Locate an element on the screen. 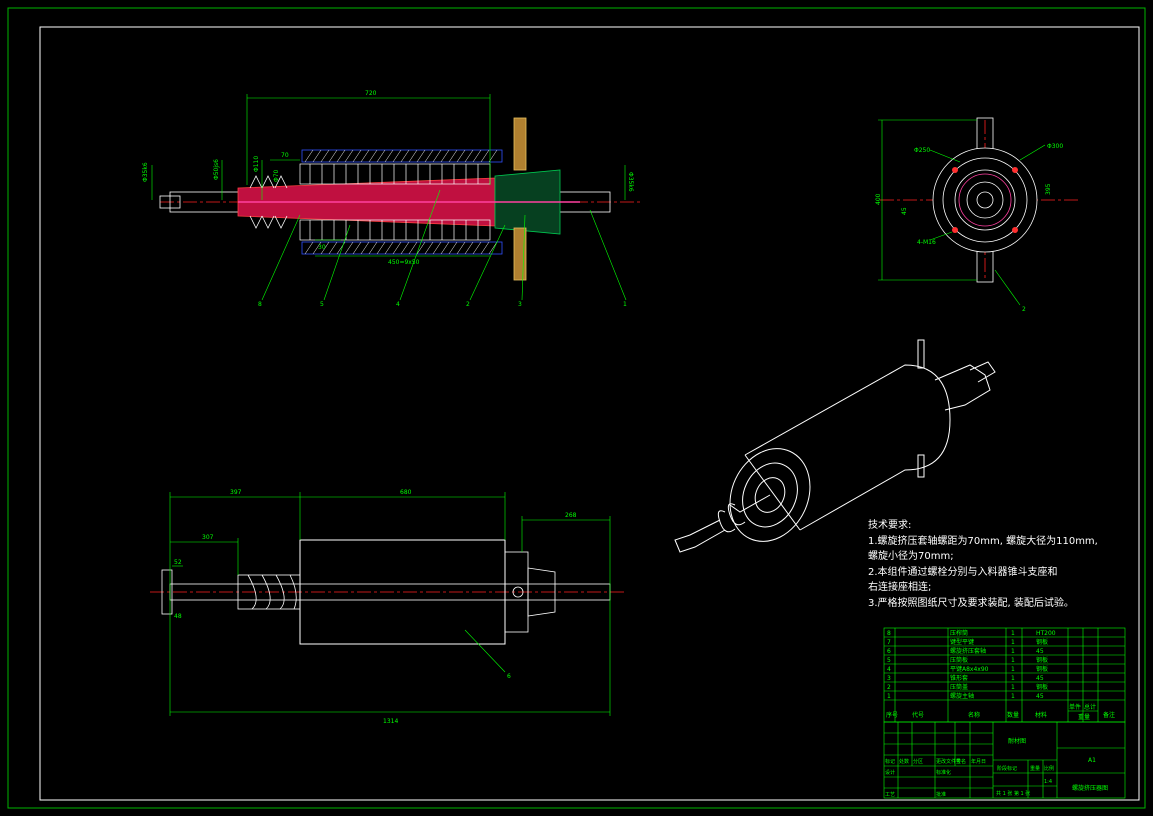 This screenshot has height=816, width=1153. bom-no: 6 is located at coordinates (889, 651).